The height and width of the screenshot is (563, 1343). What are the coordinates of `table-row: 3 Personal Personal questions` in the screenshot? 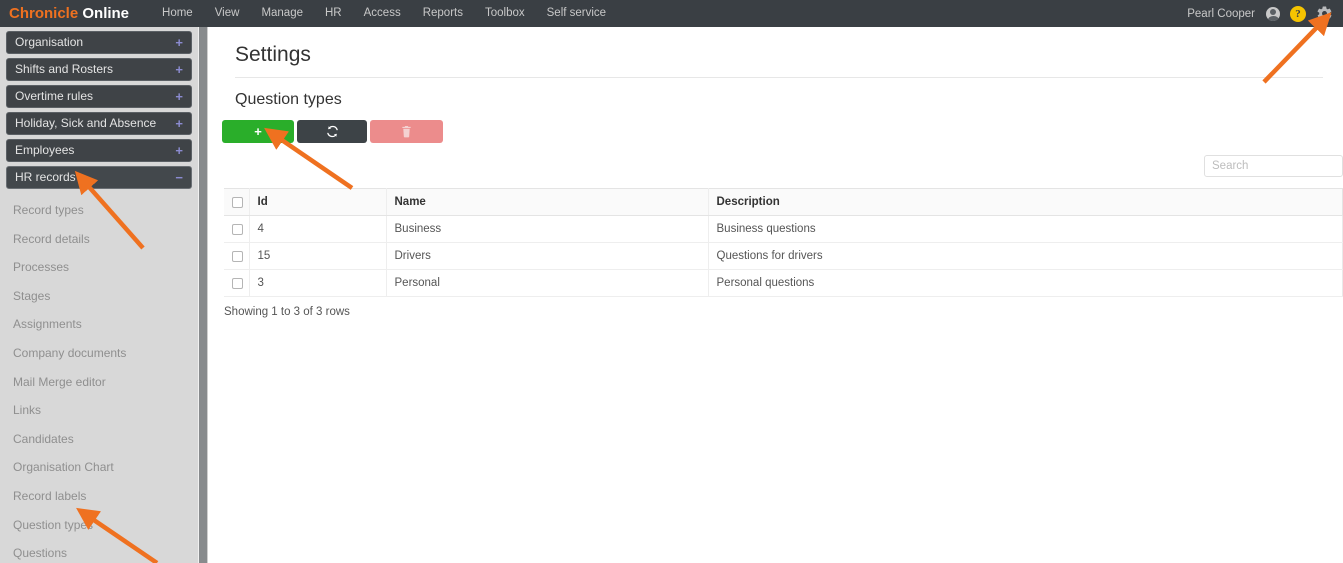 It's located at (783, 283).